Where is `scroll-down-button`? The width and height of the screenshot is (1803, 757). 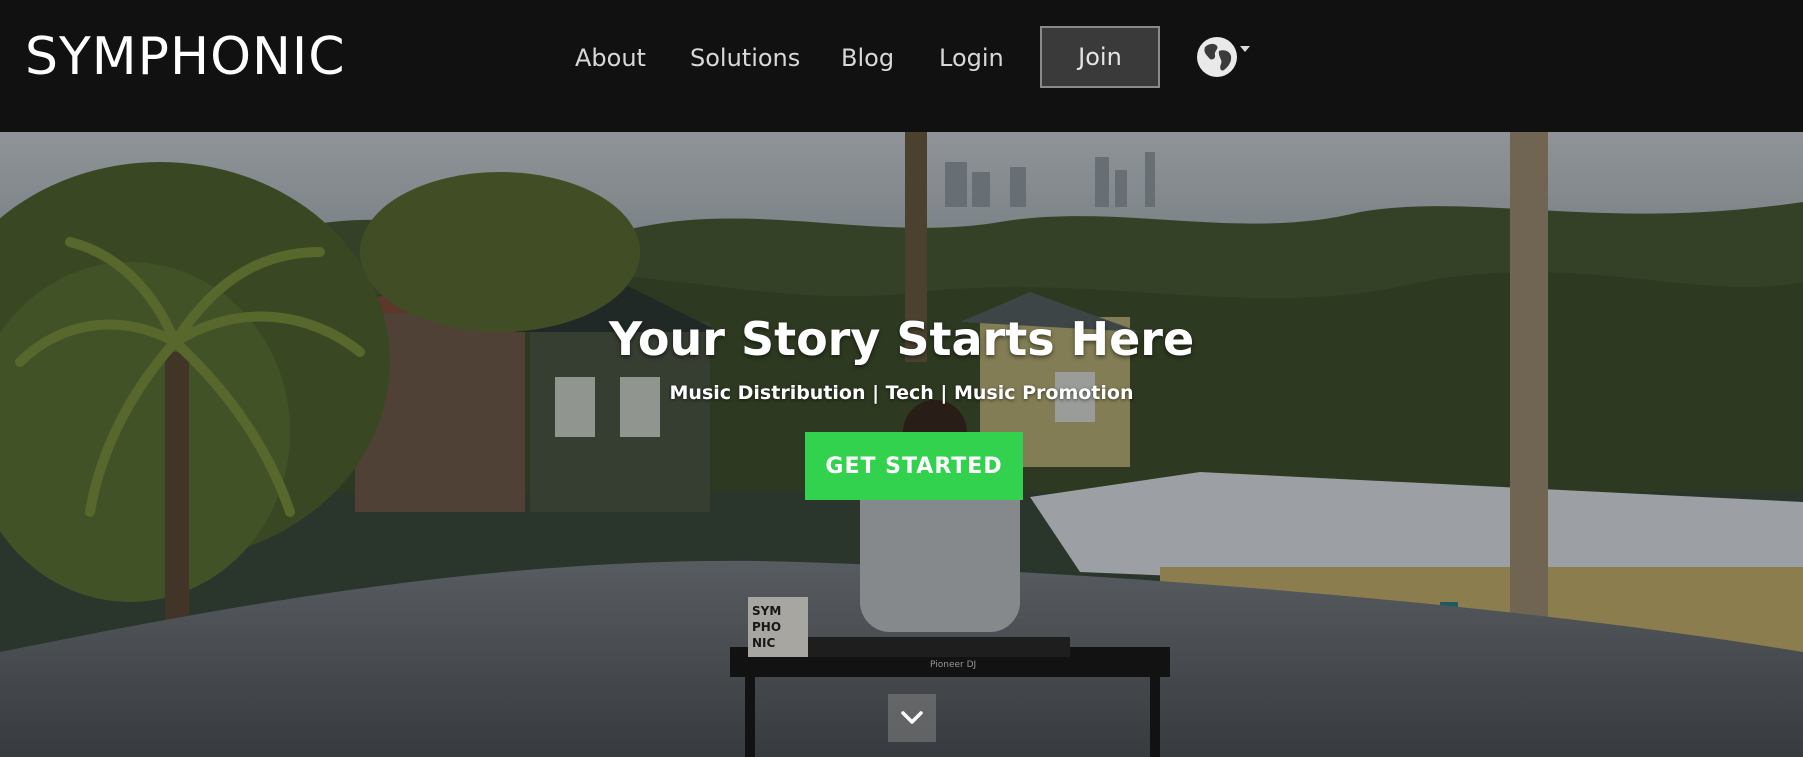 scroll-down-button is located at coordinates (912, 718).